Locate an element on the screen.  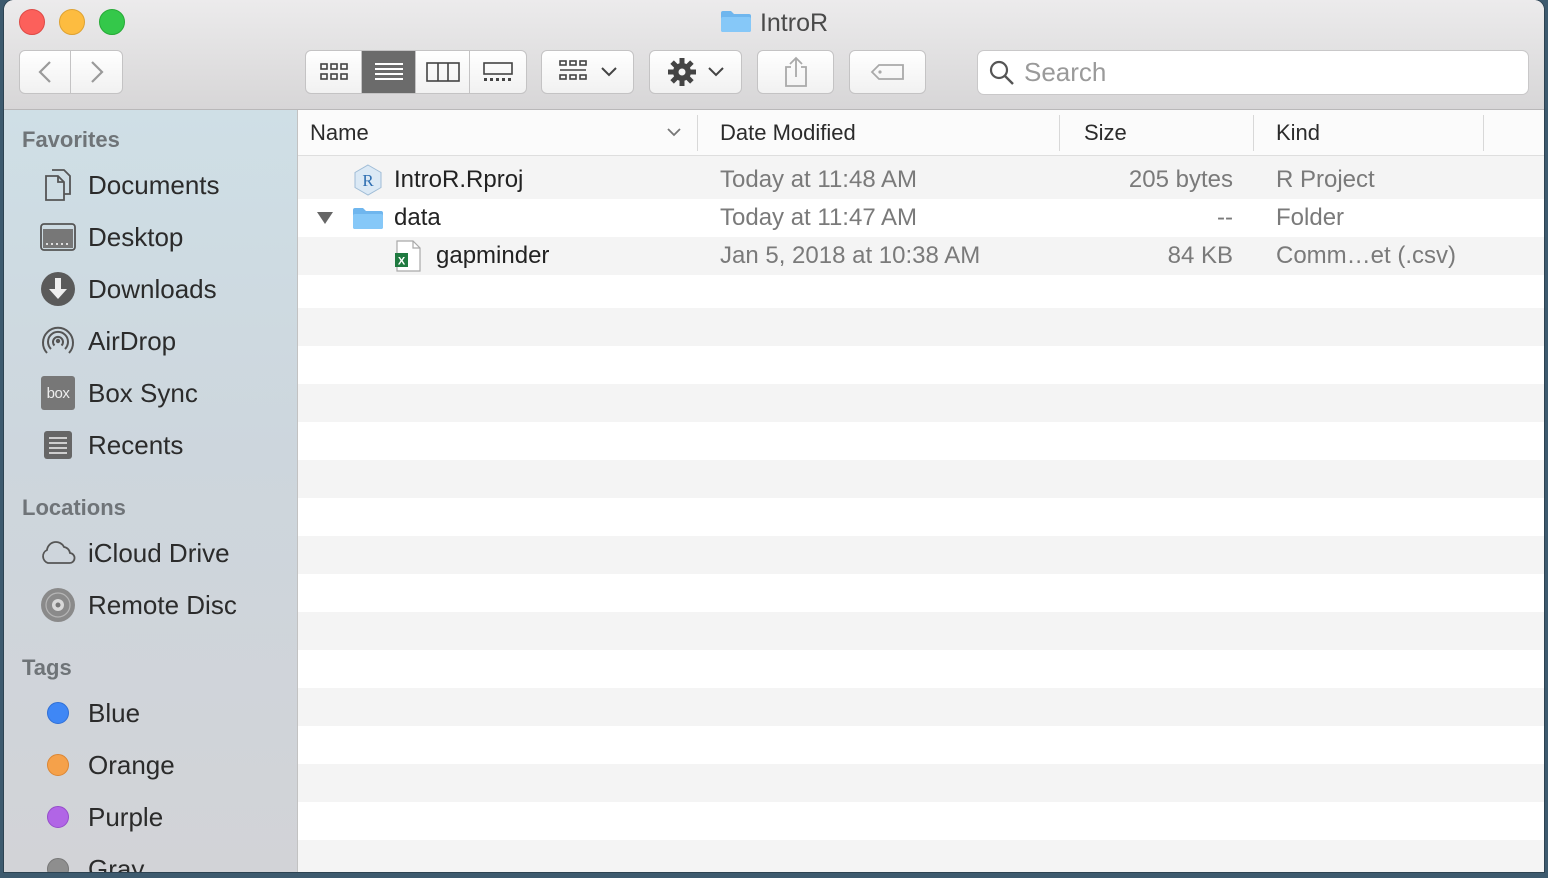
column-header-name: Name is located at coordinates (500, 132).